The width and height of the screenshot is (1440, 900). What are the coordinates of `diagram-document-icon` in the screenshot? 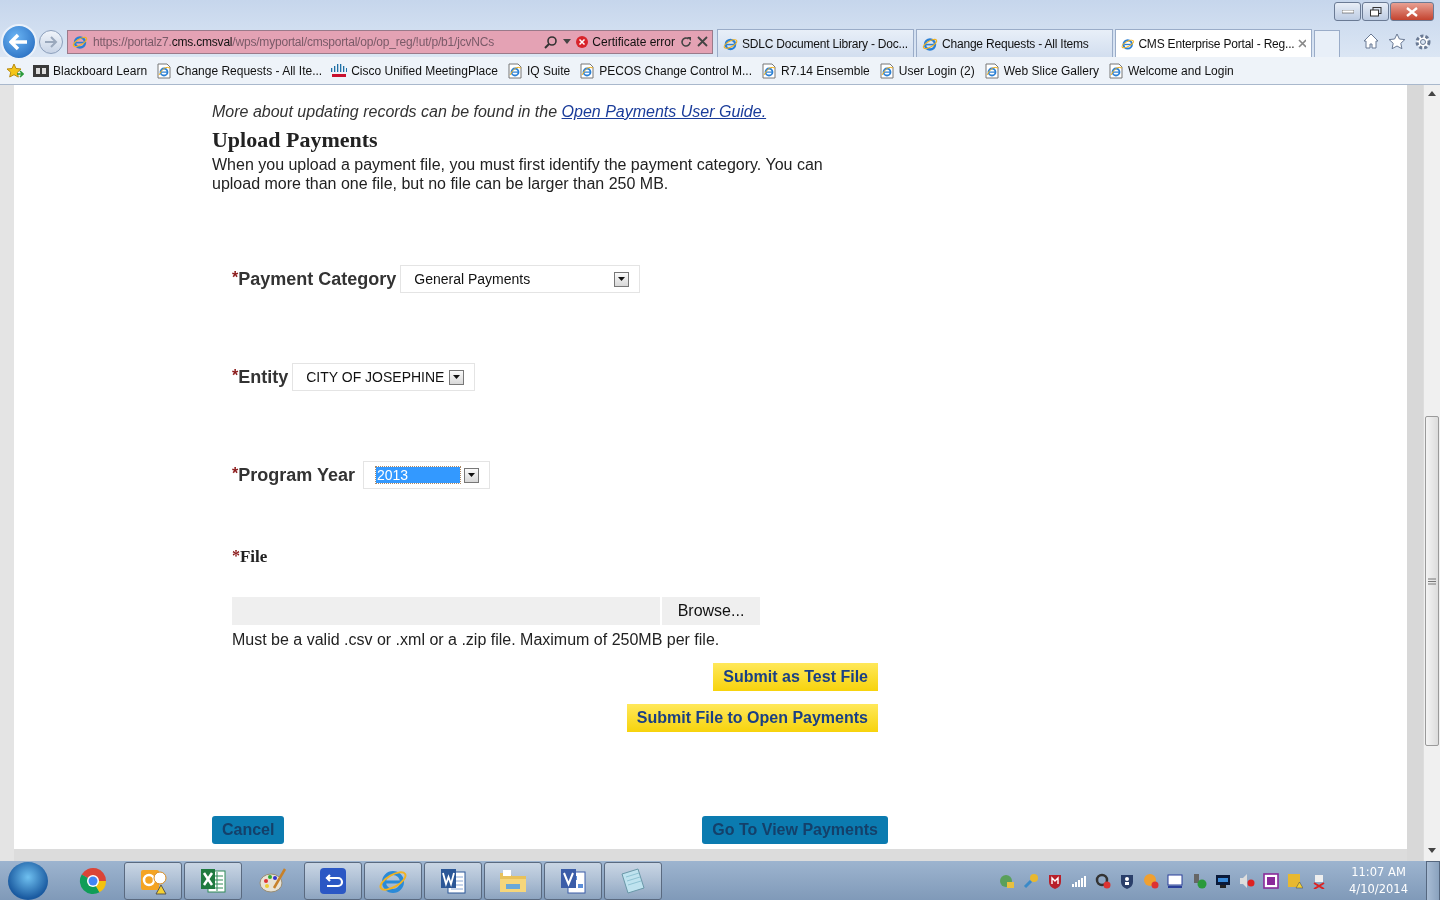 It's located at (573, 881).